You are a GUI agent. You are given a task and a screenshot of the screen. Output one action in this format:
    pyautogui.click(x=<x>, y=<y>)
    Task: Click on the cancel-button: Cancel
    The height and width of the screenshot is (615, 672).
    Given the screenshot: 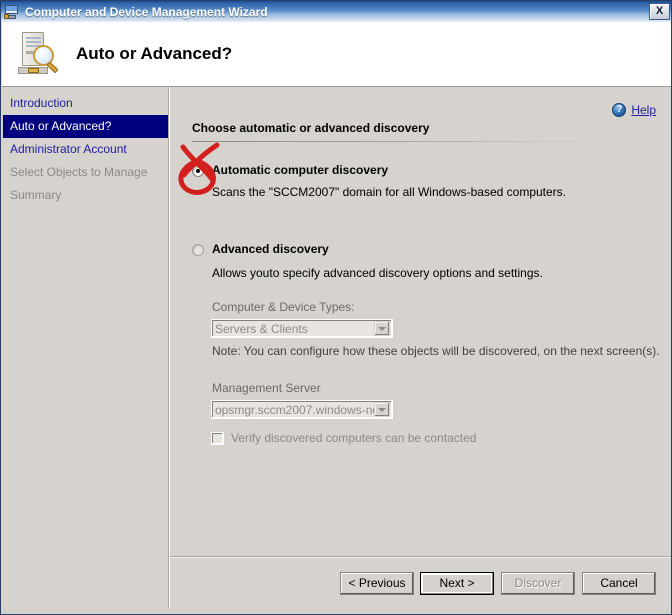 What is the action you would take?
    pyautogui.click(x=619, y=583)
    